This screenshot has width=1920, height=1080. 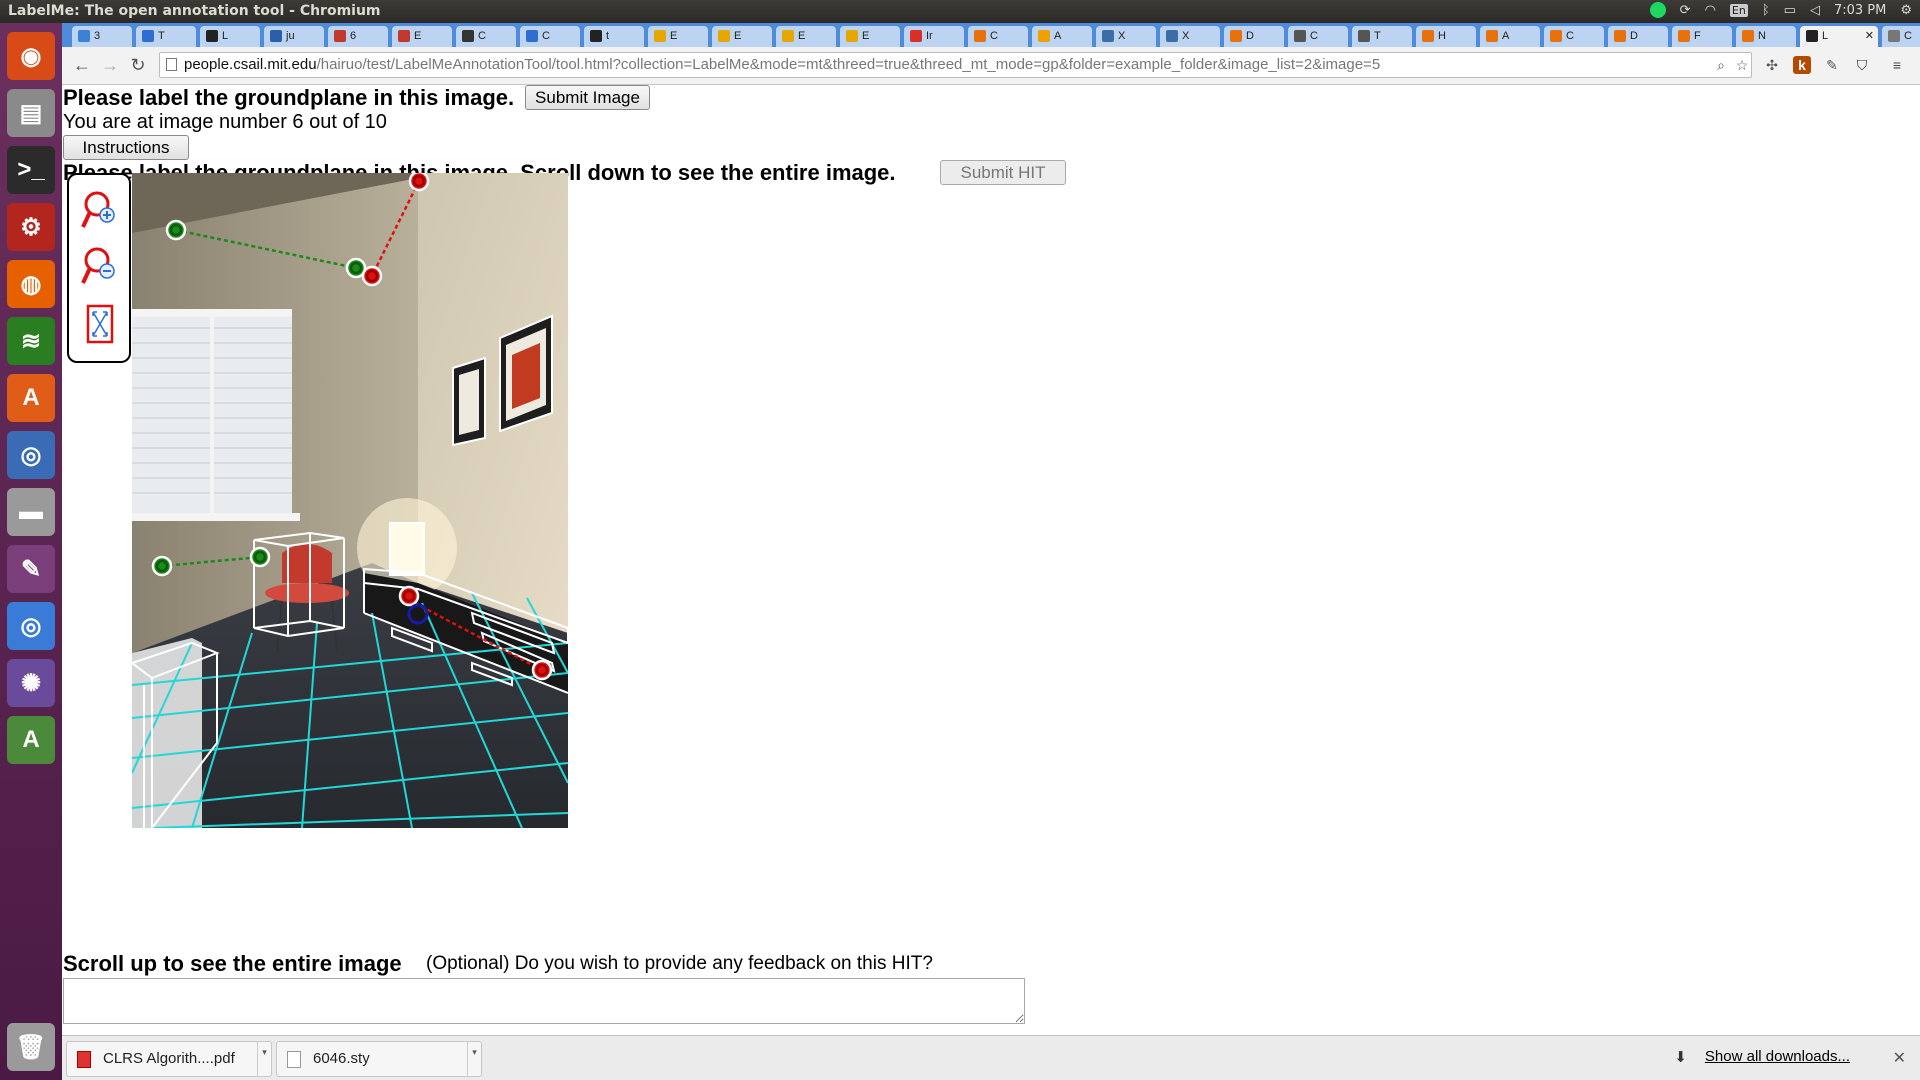 What do you see at coordinates (1685, 10) in the screenshot?
I see `sync-icon: ⟳` at bounding box center [1685, 10].